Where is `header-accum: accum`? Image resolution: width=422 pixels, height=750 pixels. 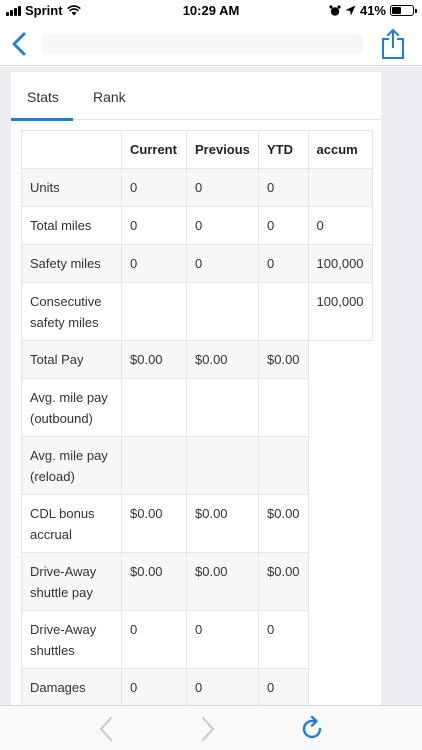 header-accum: accum is located at coordinates (340, 149).